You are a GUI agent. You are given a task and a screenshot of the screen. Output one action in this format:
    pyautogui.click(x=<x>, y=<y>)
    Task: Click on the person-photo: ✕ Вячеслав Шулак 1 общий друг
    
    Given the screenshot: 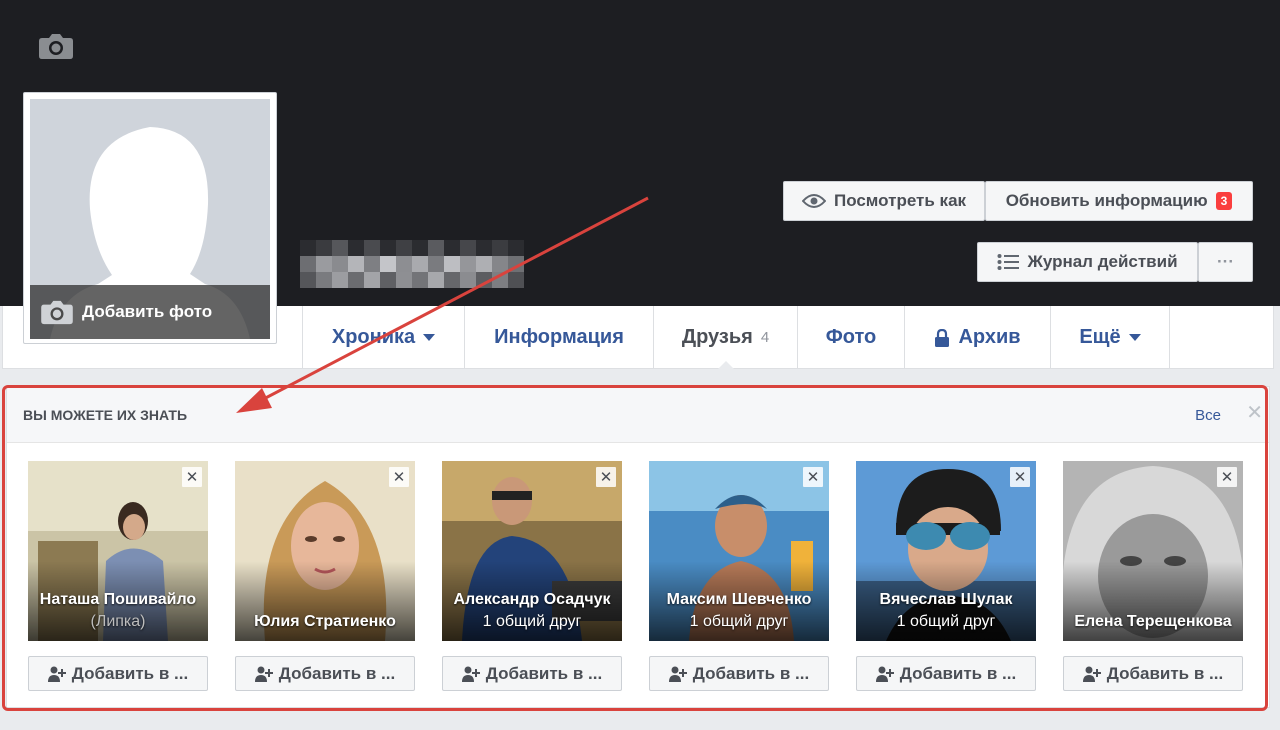 What is the action you would take?
    pyautogui.click(x=946, y=551)
    